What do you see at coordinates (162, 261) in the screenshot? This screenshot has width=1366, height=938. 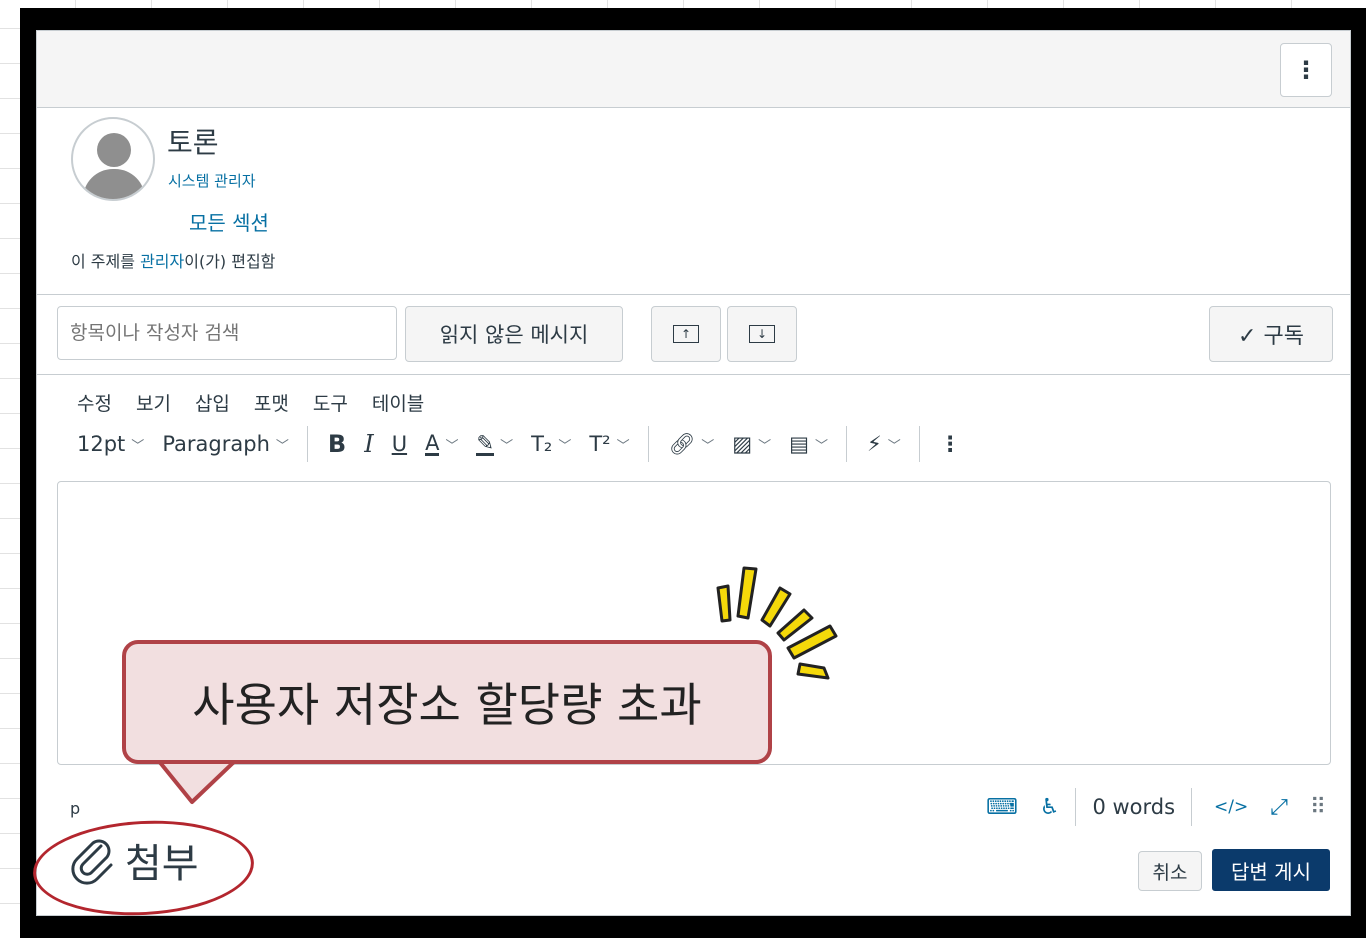 I see `editor-link: 관리자` at bounding box center [162, 261].